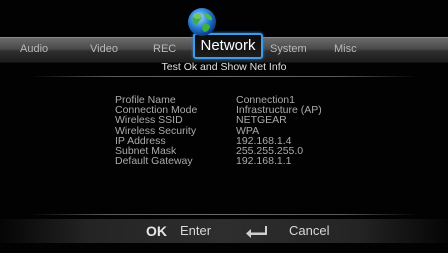 The height and width of the screenshot is (253, 448). Describe the element at coordinates (224, 214) in the screenshot. I see `divider-bottom` at that location.